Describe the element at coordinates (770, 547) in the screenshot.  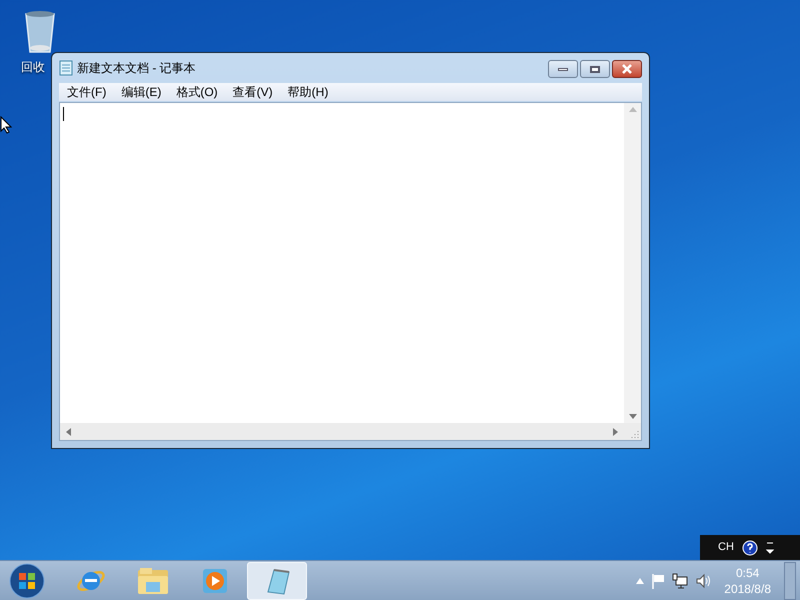
I see `caret-icon` at that location.